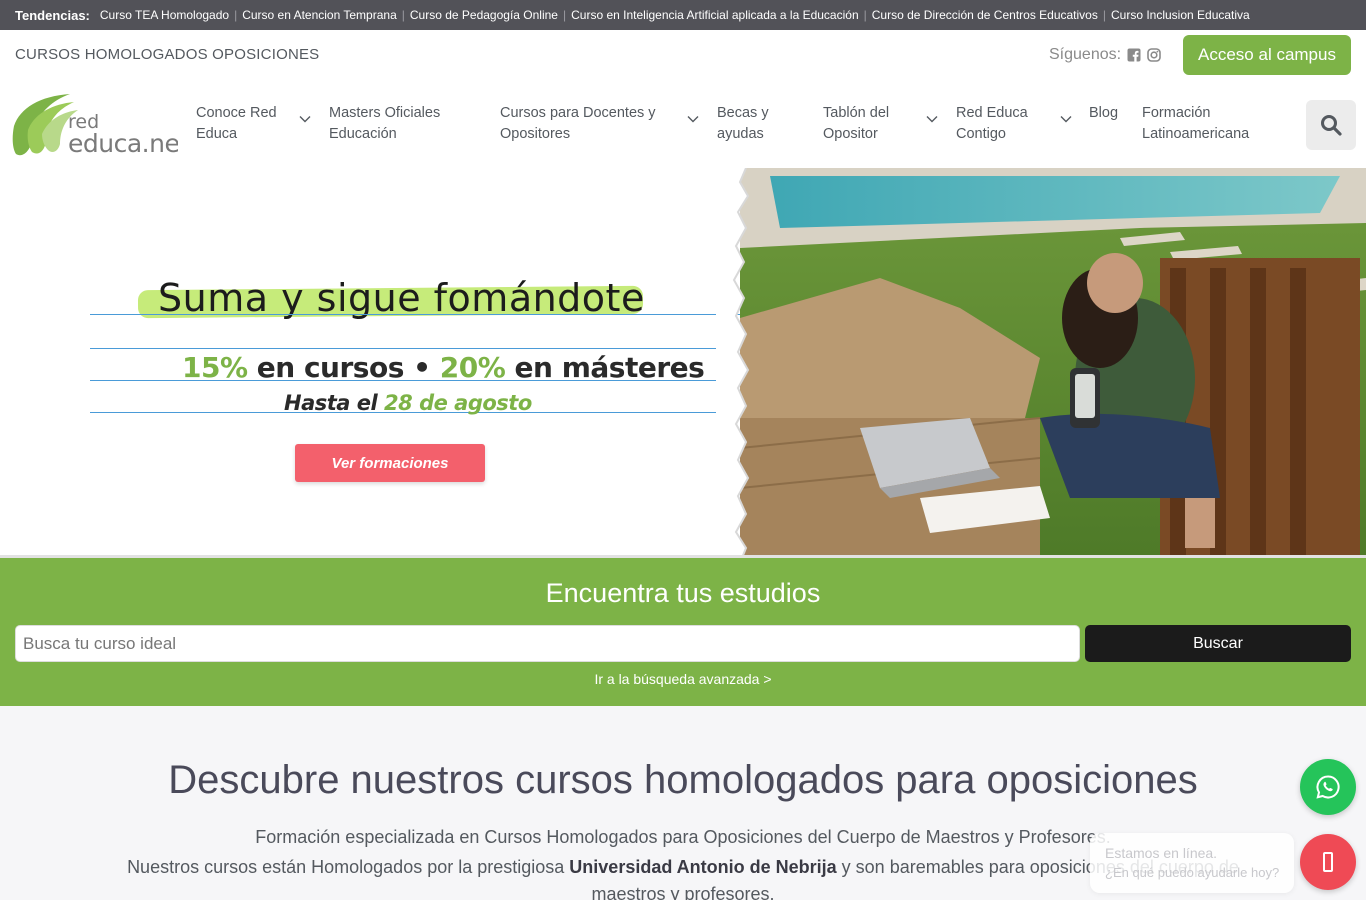 The height and width of the screenshot is (900, 1366). Describe the element at coordinates (93, 123) in the screenshot. I see `logo: red educa.net` at that location.